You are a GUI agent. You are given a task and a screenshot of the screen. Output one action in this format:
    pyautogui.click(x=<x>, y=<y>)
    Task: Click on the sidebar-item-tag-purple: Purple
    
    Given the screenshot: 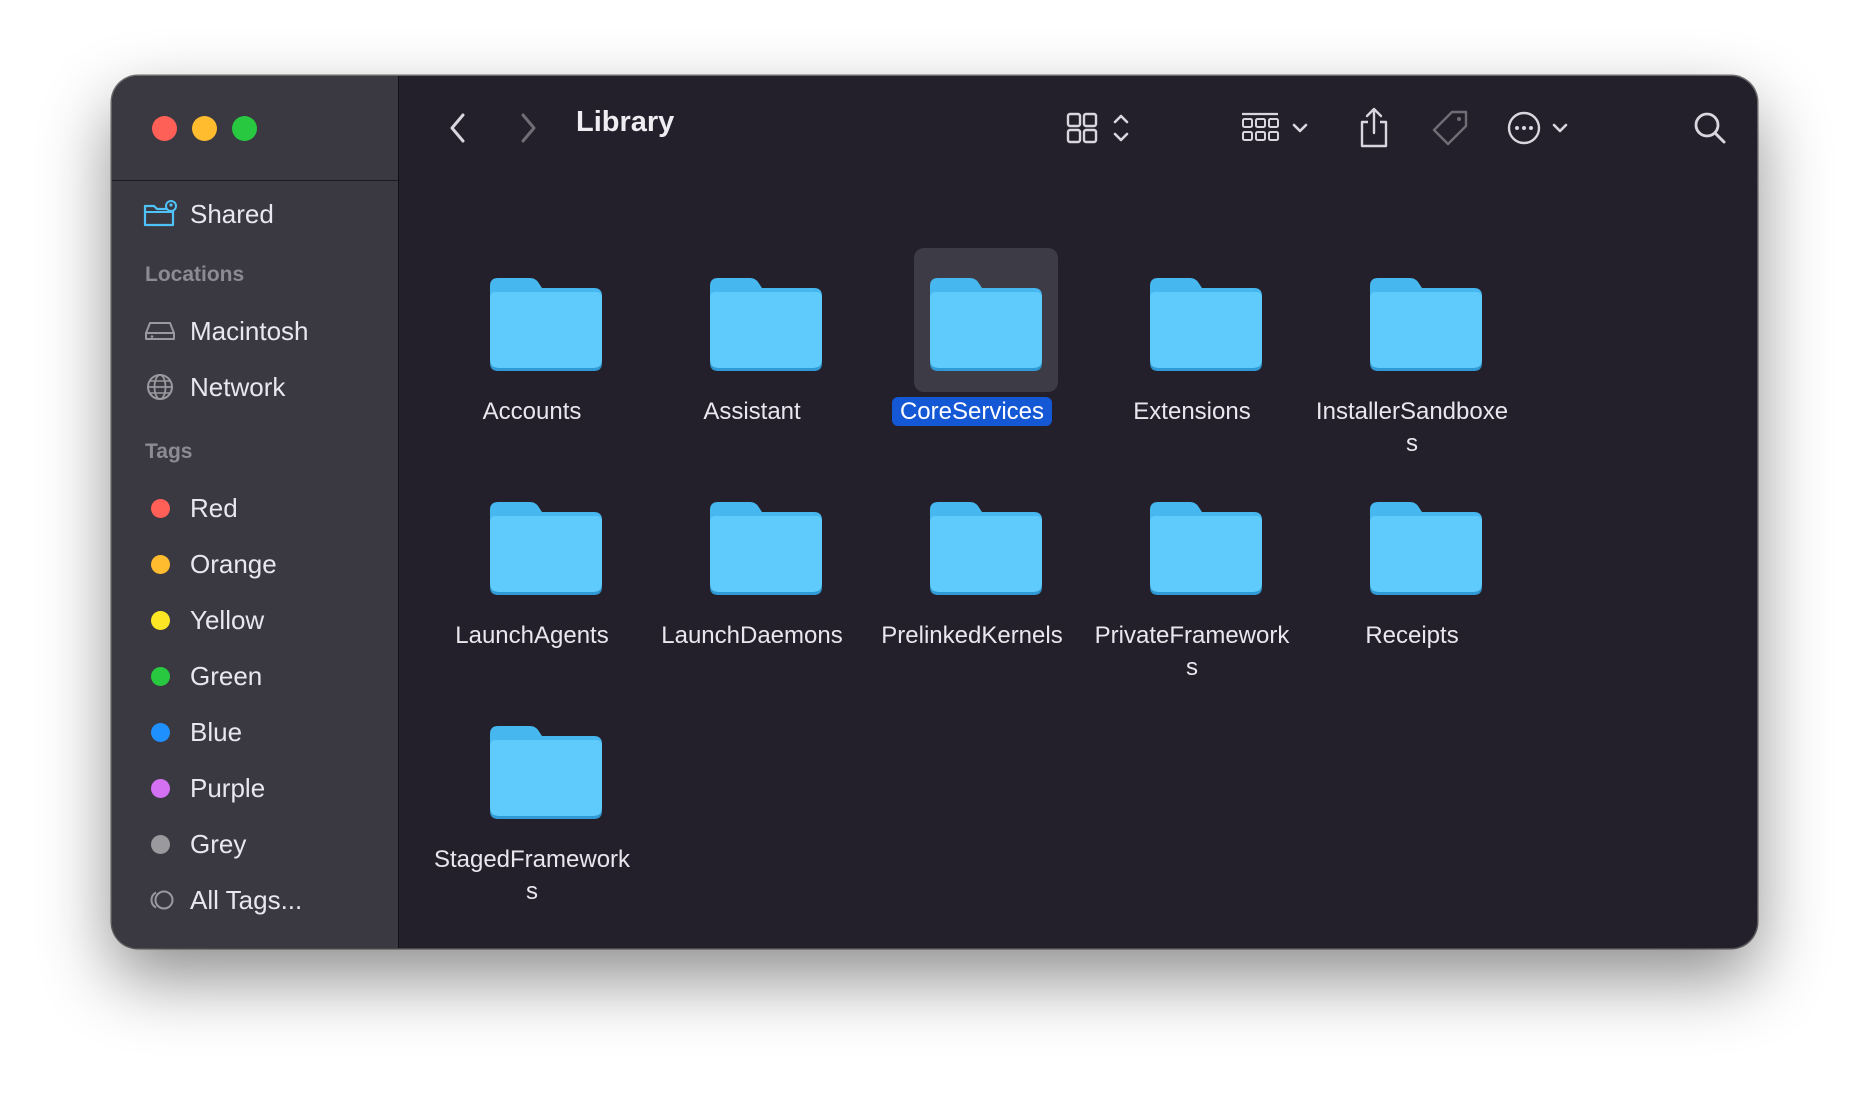 What is the action you would take?
    pyautogui.click(x=203, y=788)
    